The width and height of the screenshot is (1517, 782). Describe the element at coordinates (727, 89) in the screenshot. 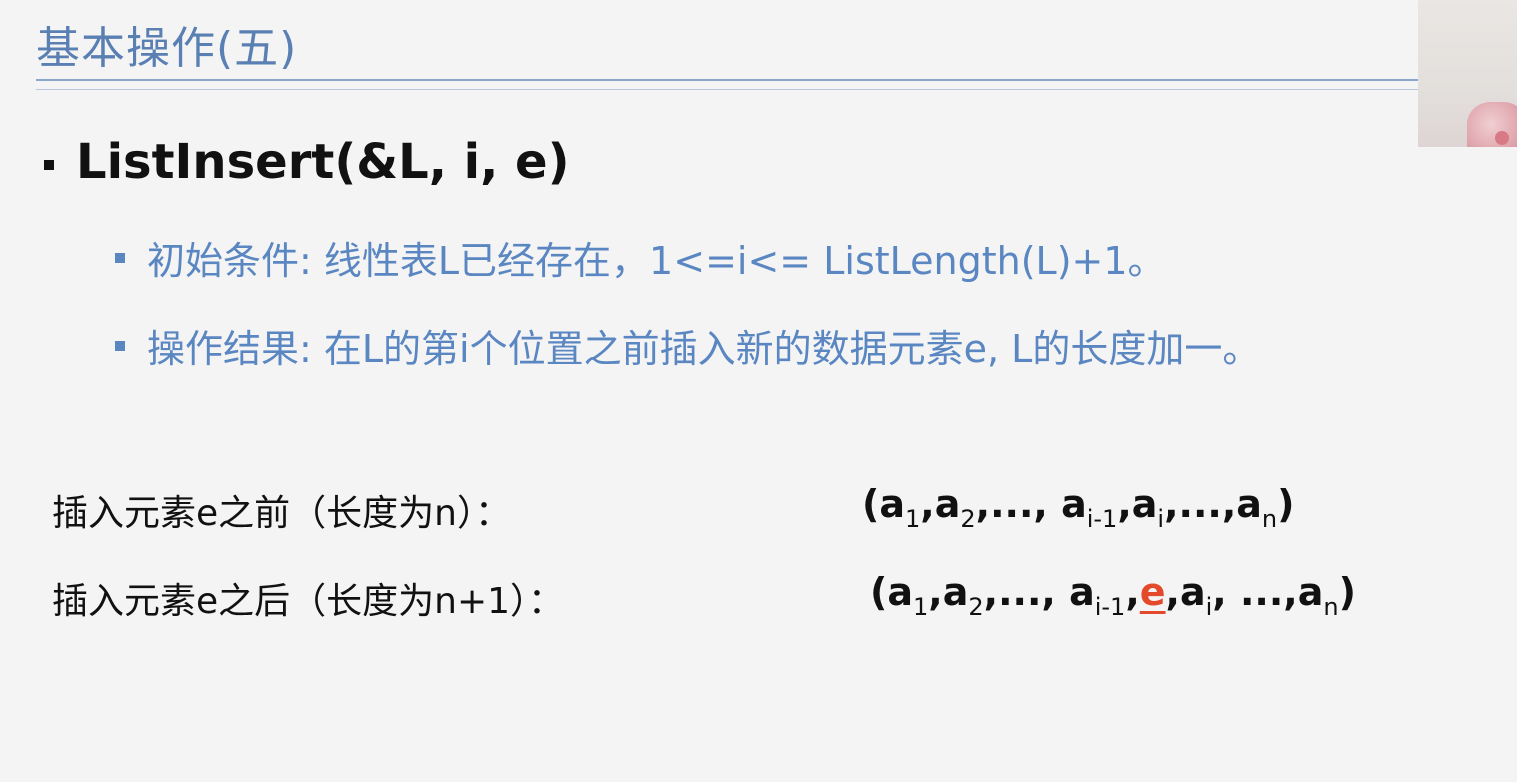

I see `title-divider-thin` at that location.